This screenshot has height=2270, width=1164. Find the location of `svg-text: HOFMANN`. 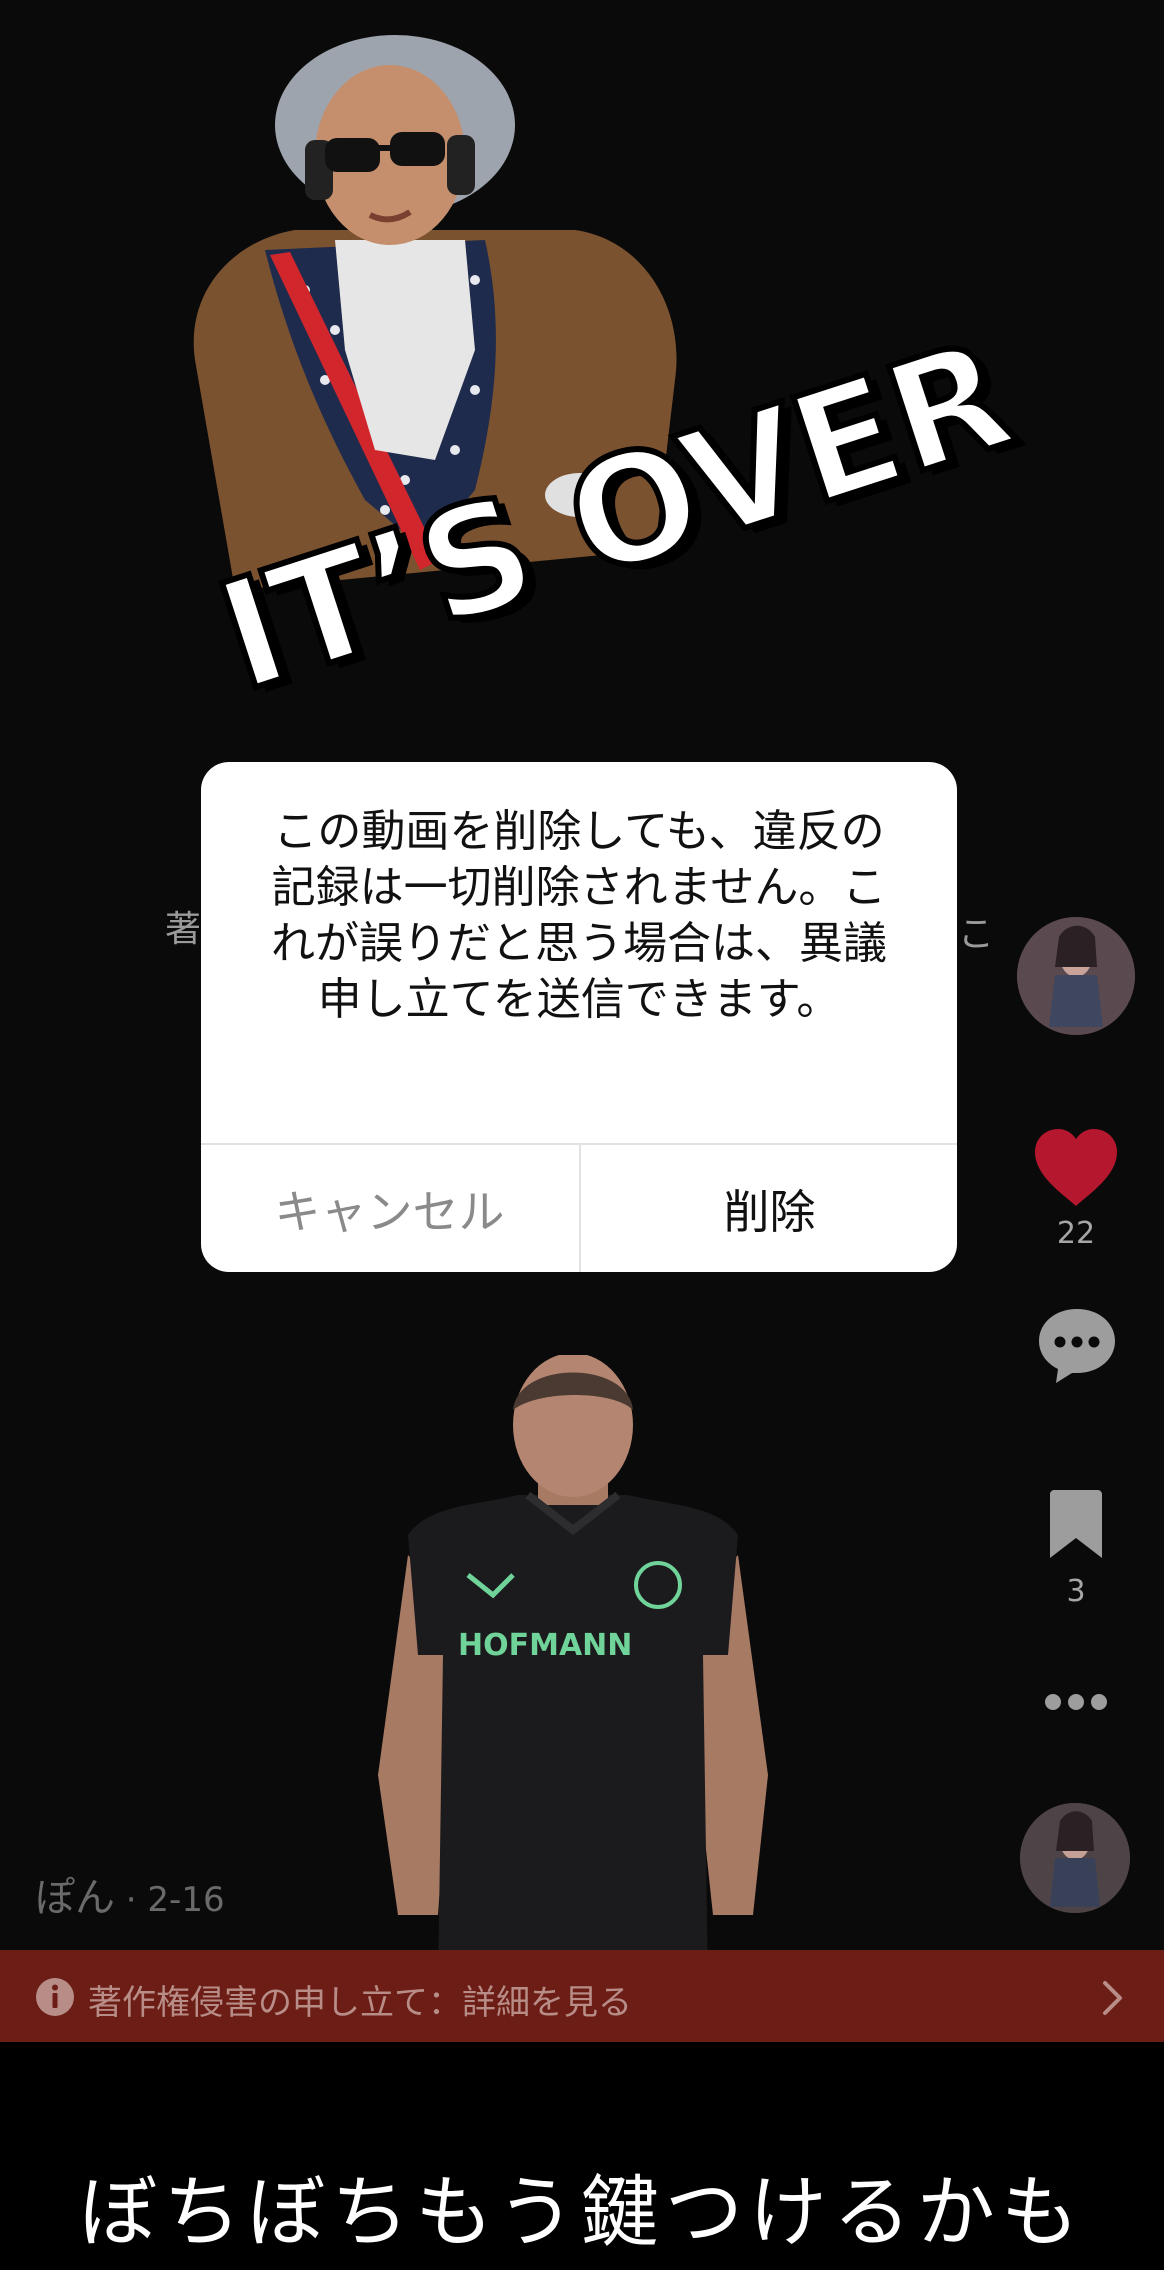

svg-text: HOFMANN is located at coordinates (545, 1645).